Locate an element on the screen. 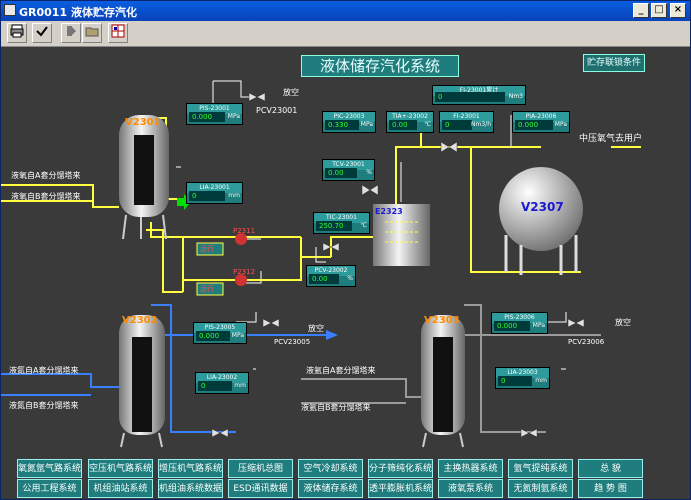  pump-p2312-state: 运行 is located at coordinates (207, 289).